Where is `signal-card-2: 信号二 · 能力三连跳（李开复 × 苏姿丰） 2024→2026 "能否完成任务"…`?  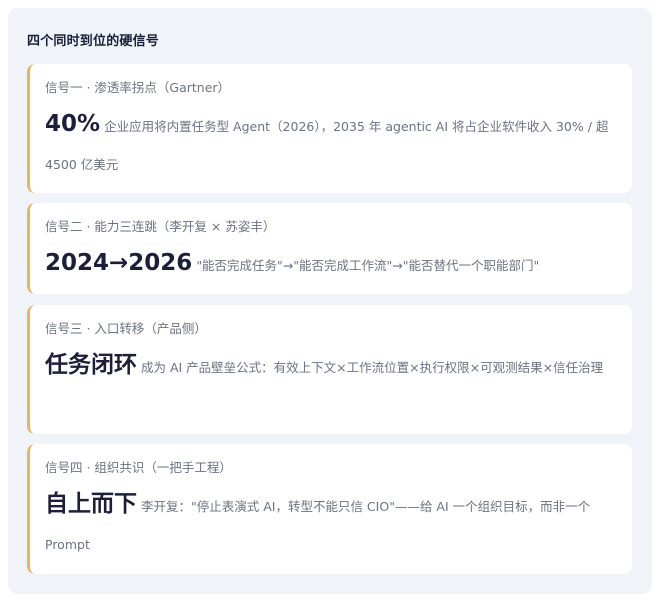
signal-card-2: 信号二 · 能力三连跳（李开复 × 苏姿丰） 2024→2026 "能否完成任务"… is located at coordinates (329, 248).